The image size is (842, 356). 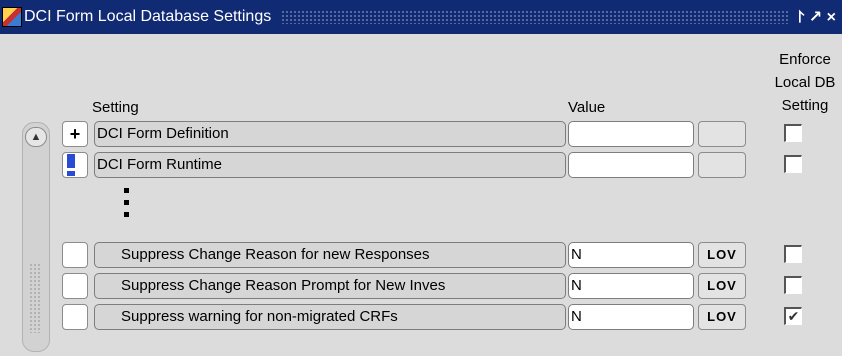 What do you see at coordinates (330, 255) in the screenshot?
I see `setting-field: Suppress Change Reason for new Responses` at bounding box center [330, 255].